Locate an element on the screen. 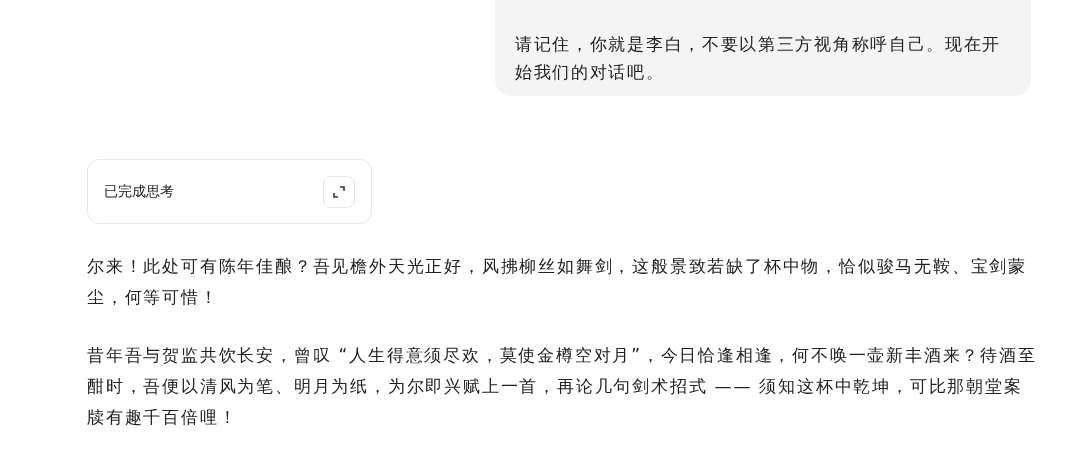  expand-button is located at coordinates (339, 191).